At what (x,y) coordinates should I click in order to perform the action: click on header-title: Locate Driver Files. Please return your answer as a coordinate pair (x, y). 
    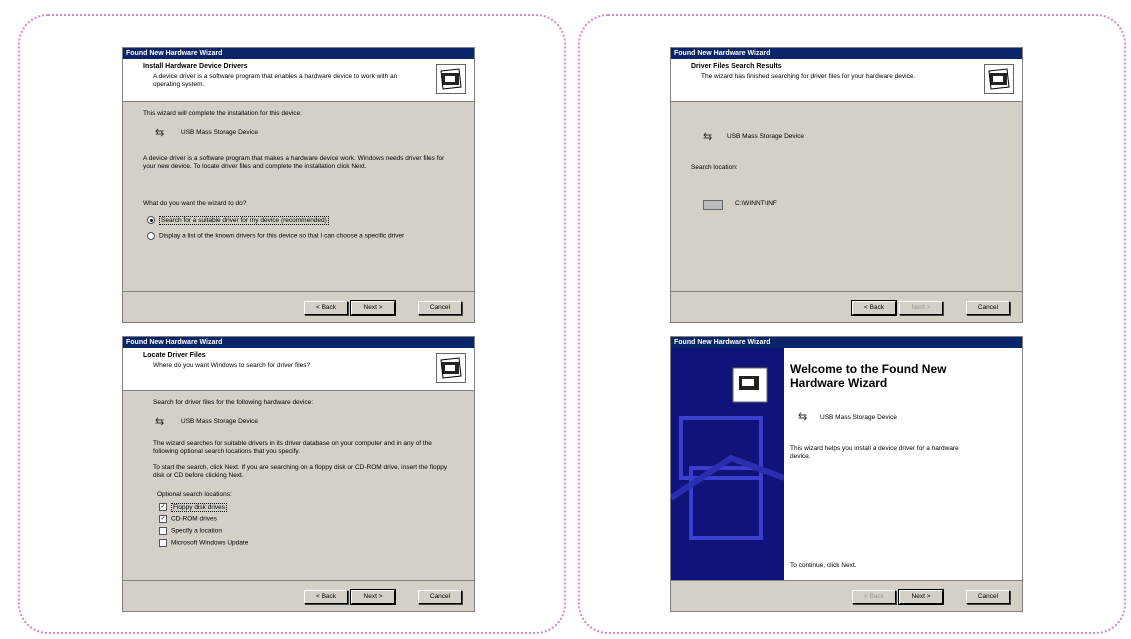
    Looking at the image, I should click on (174, 355).